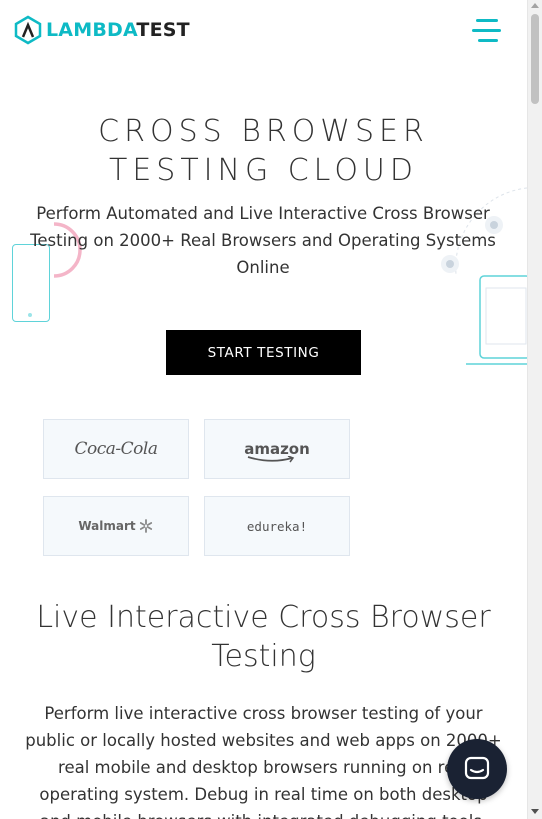 Image resolution: width=542 pixels, height=819 pixels. Describe the element at coordinates (163, 30) in the screenshot. I see `logo-wordmark-test: TEST` at that location.